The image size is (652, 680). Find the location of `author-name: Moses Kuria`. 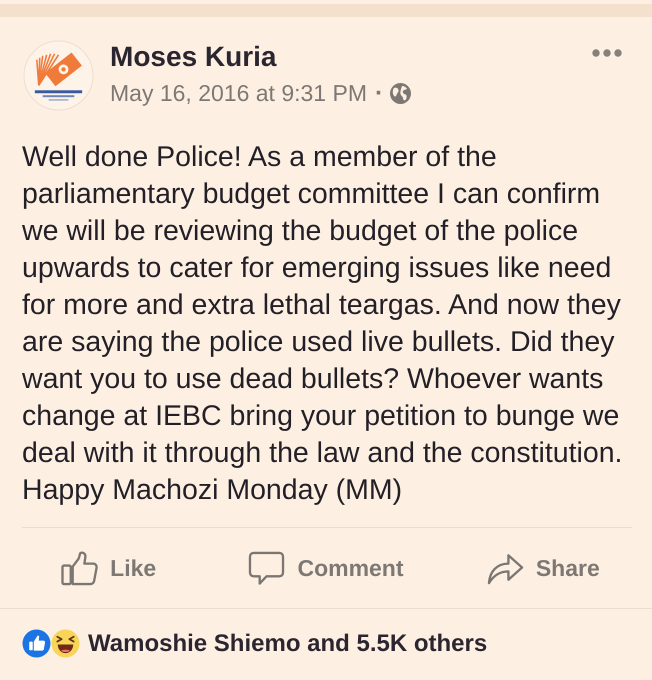

author-name: Moses Kuria is located at coordinates (193, 57).